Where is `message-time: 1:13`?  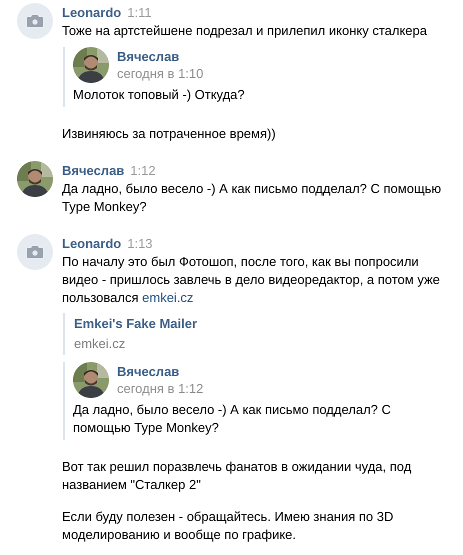 message-time: 1:13 is located at coordinates (140, 244).